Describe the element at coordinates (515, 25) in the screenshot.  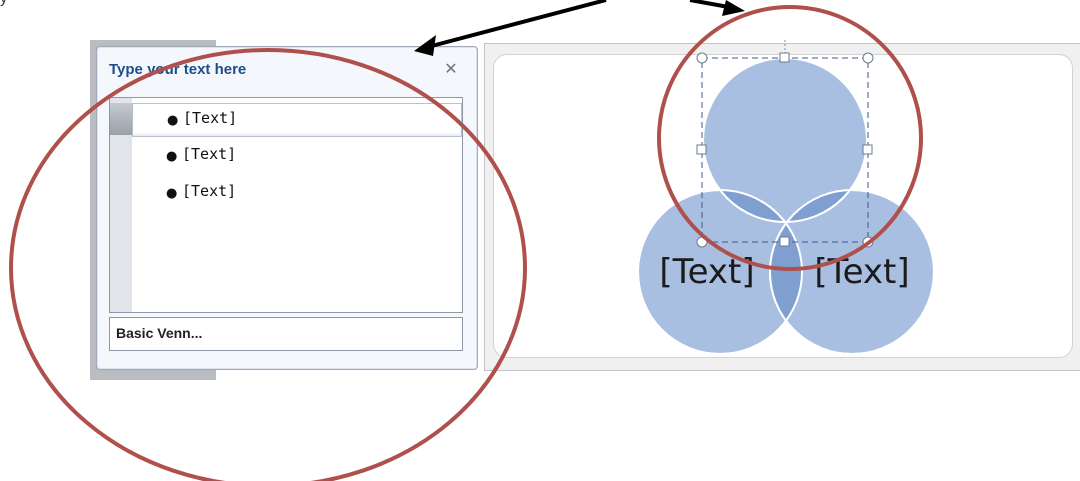
I see `annotation-arrow-left` at that location.